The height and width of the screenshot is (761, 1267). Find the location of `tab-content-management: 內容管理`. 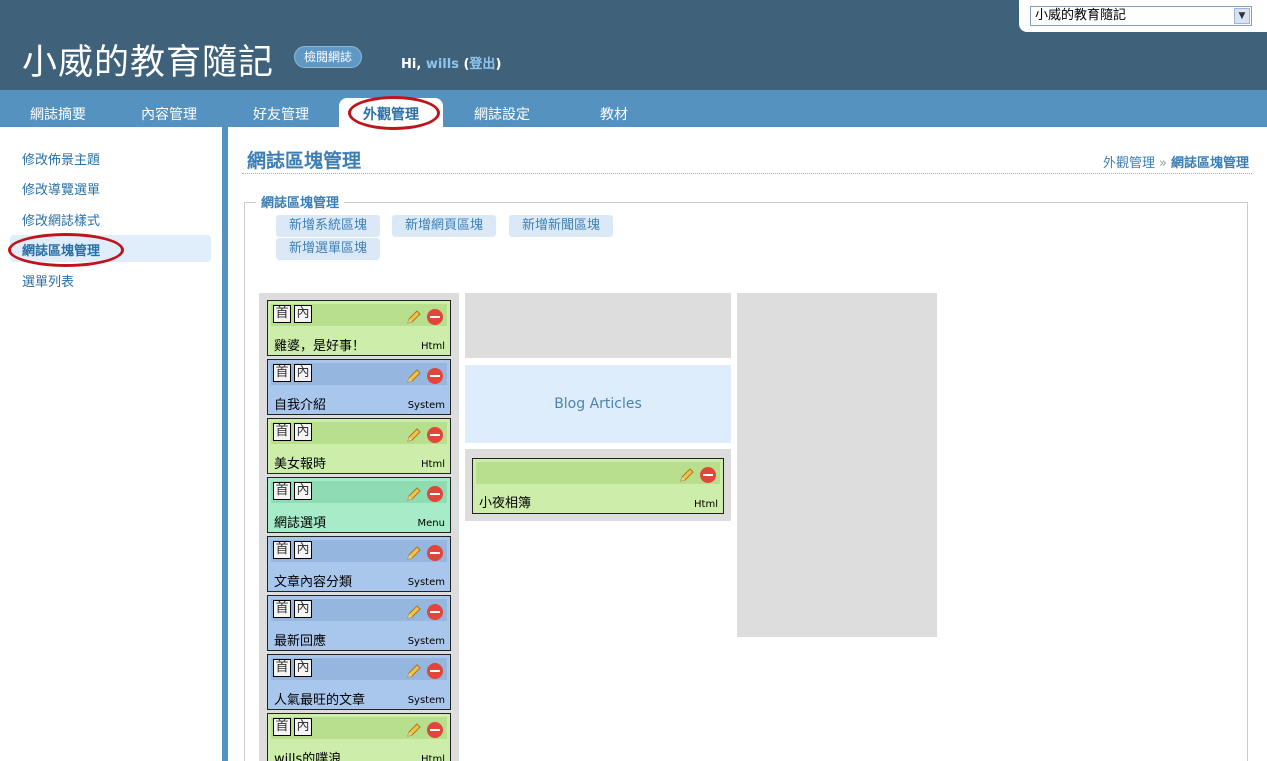

tab-content-management: 內容管理 is located at coordinates (169, 114).